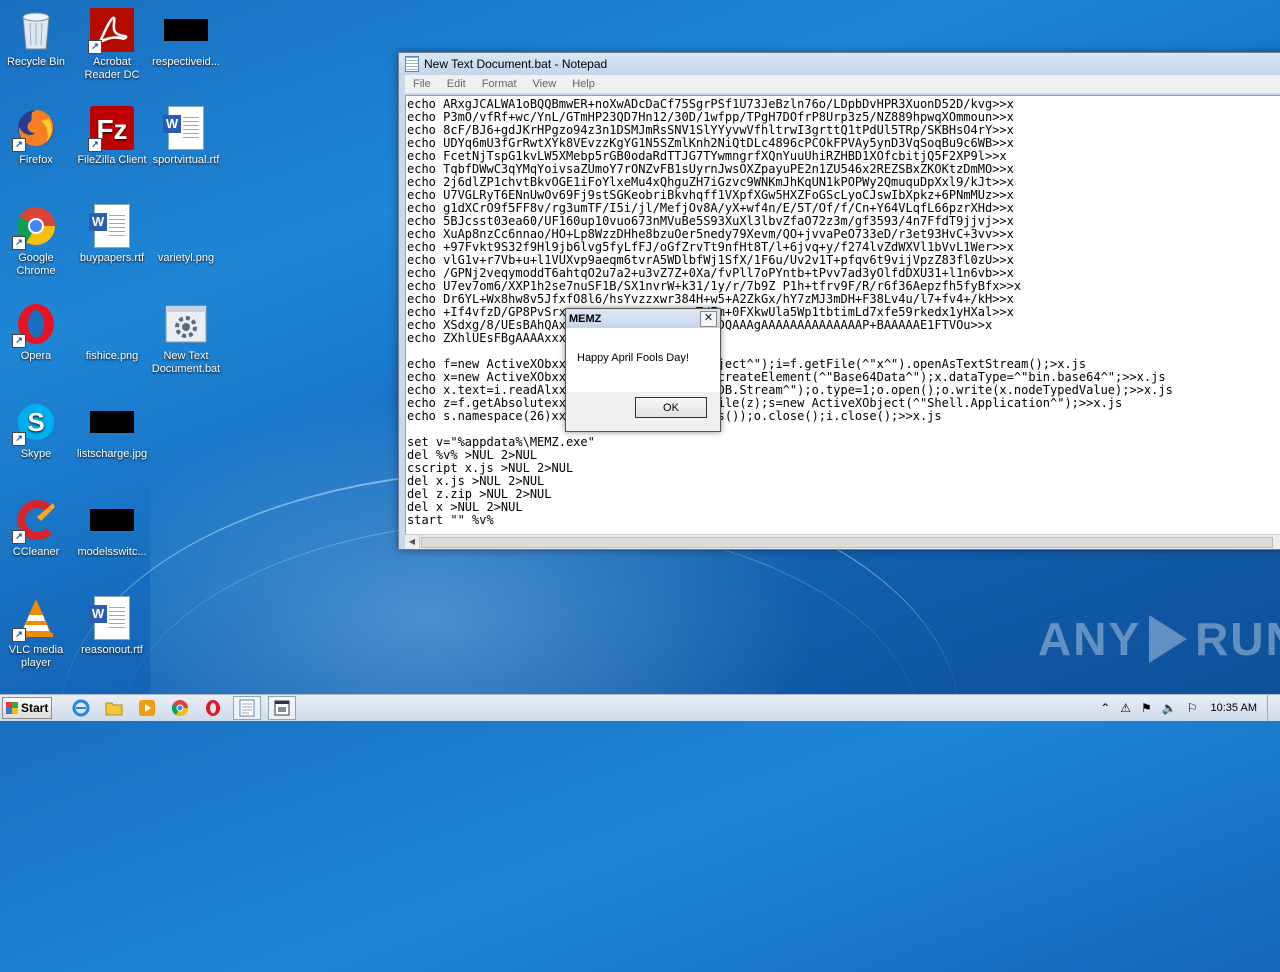 This screenshot has width=1280, height=972. I want to click on horizontal-scrollbar: ◀, so click(842, 541).